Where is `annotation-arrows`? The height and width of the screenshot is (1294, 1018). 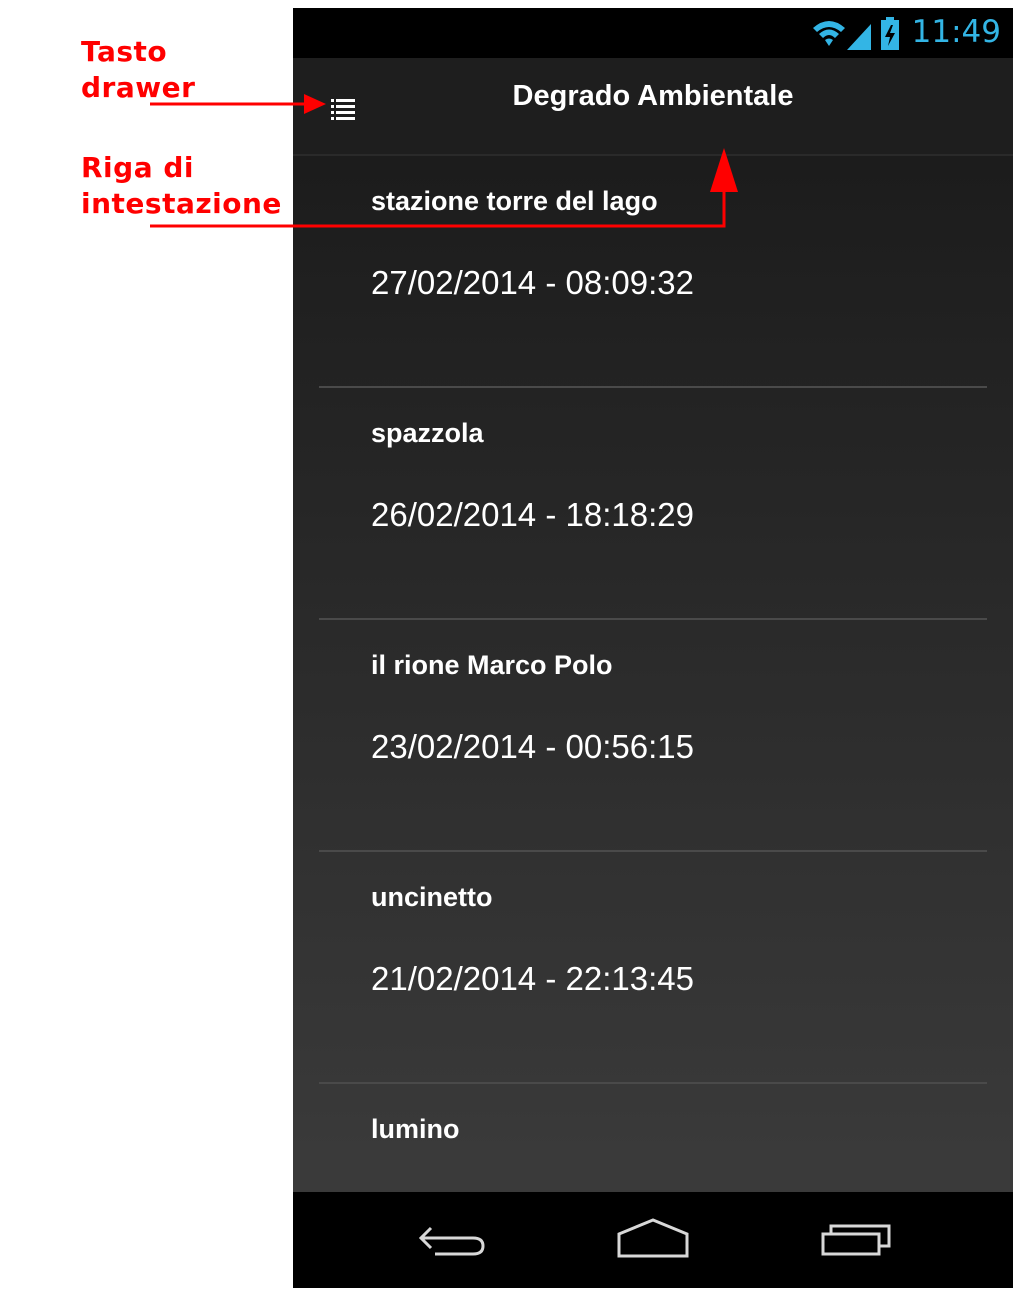
annotation-arrows is located at coordinates (444, 161).